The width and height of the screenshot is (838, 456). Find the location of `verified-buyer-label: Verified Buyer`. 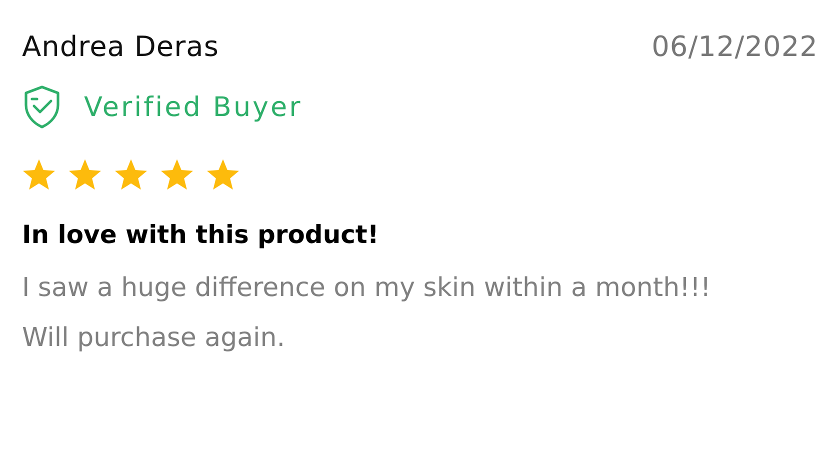

verified-buyer-label: Verified Buyer is located at coordinates (193, 107).